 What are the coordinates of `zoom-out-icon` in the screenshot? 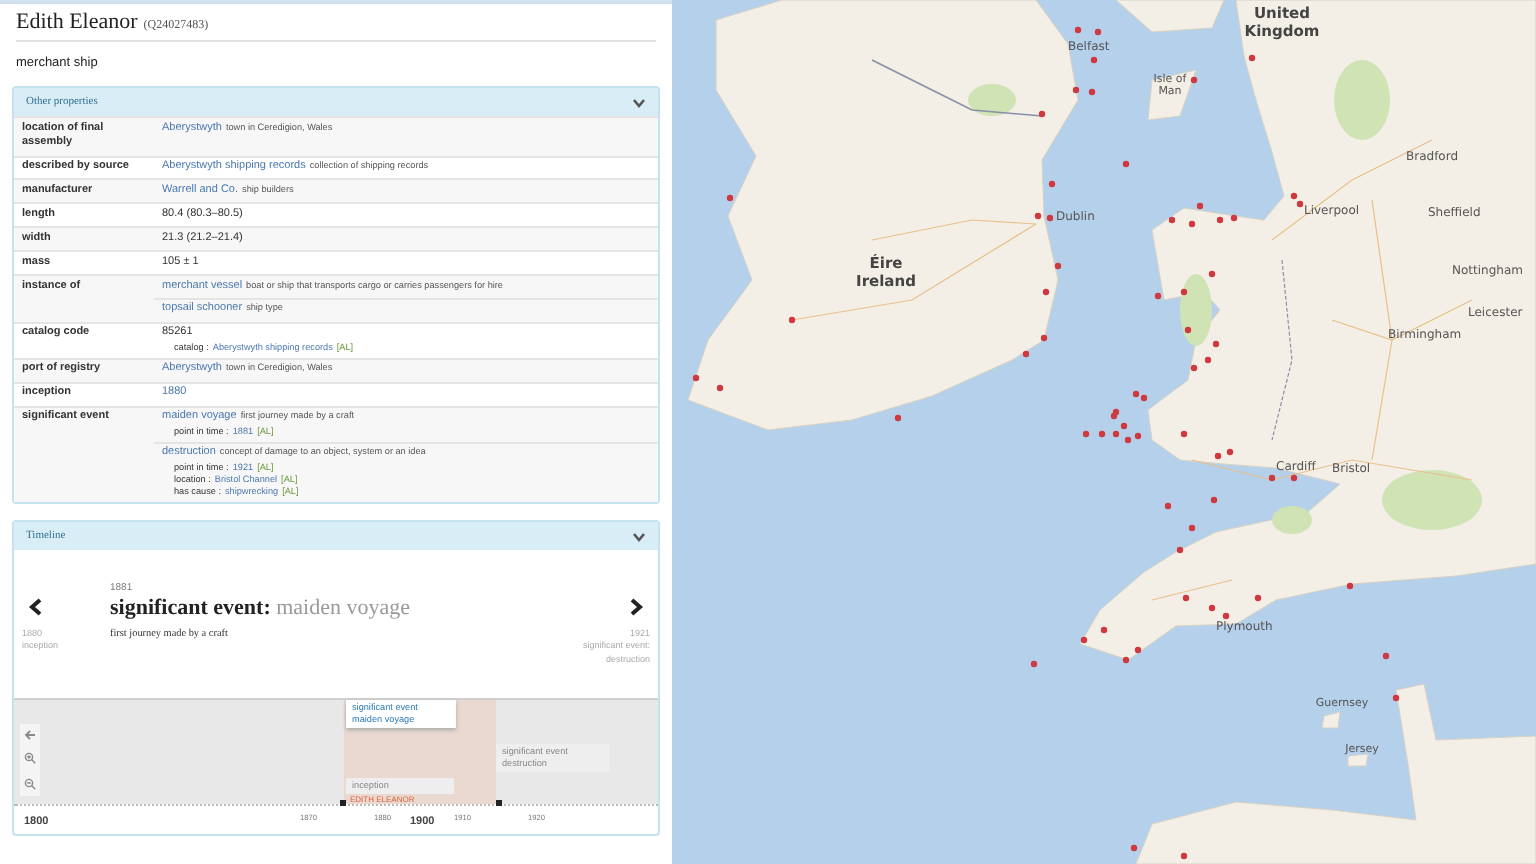 It's located at (30, 783).